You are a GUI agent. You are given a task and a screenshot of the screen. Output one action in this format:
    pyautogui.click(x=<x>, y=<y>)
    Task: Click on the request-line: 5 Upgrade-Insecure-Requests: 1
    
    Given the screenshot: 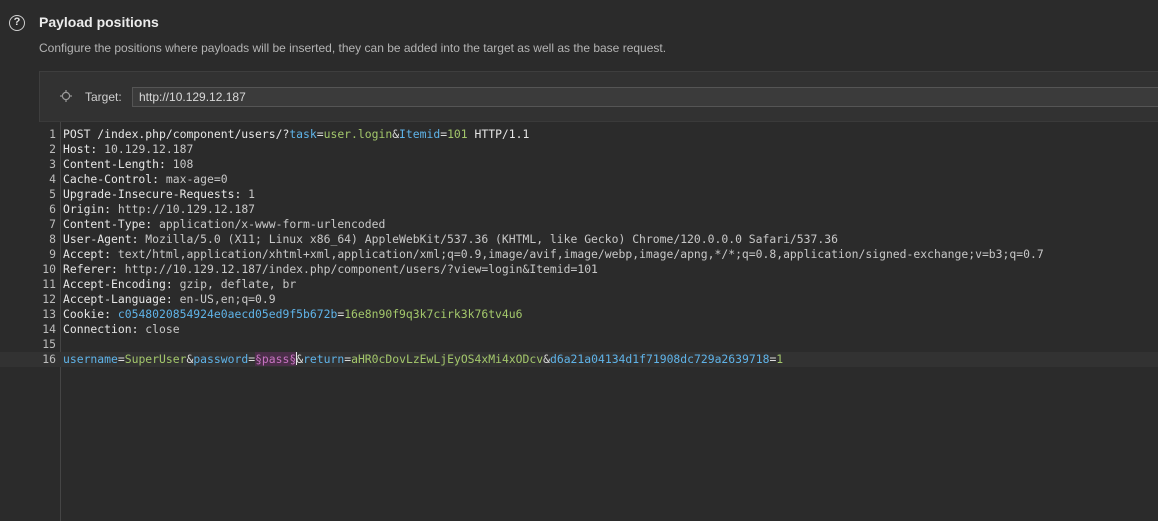 What is the action you would take?
    pyautogui.click(x=579, y=194)
    